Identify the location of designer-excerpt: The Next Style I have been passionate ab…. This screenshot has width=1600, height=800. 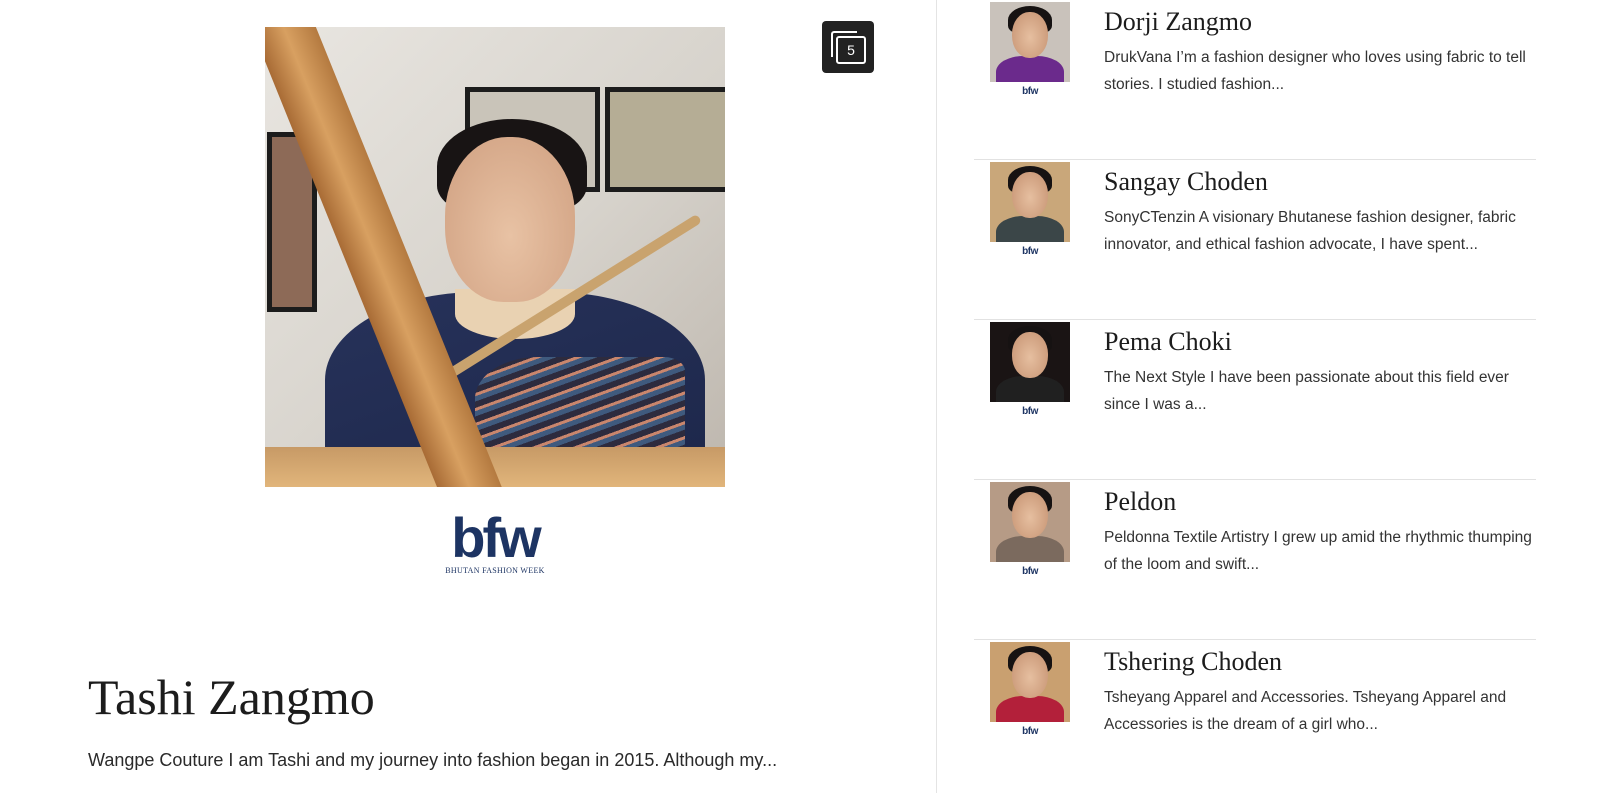
(1306, 391).